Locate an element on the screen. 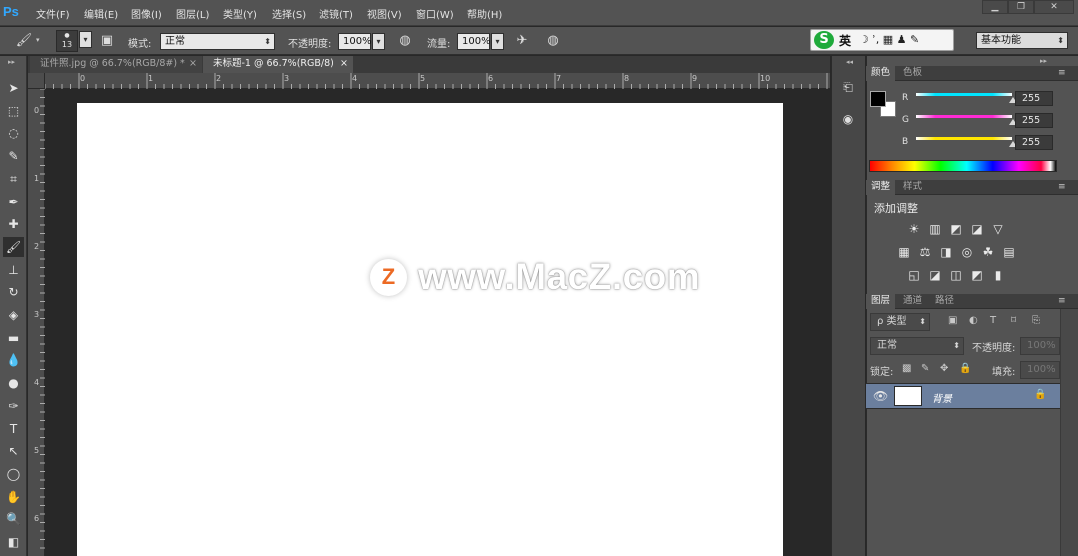 The height and width of the screenshot is (556, 1078). adjustment-row1-icon: ▽ is located at coordinates (998, 229).